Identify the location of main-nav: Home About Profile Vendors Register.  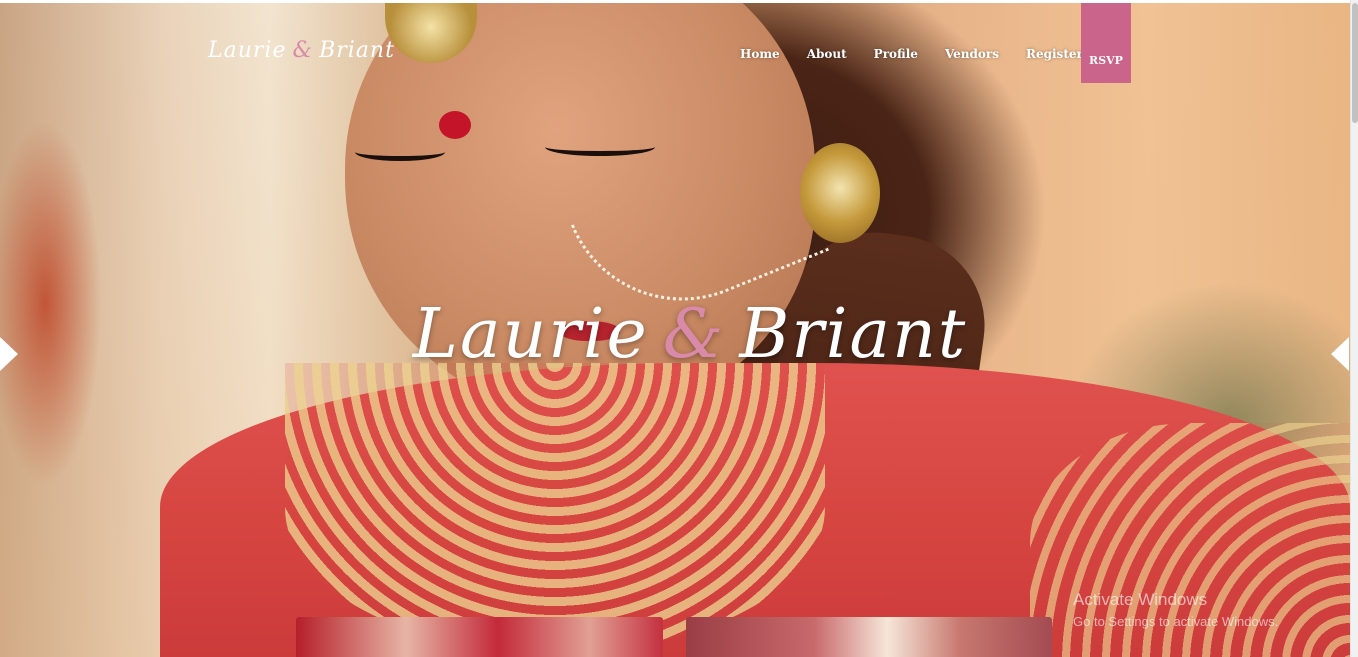
(925, 54).